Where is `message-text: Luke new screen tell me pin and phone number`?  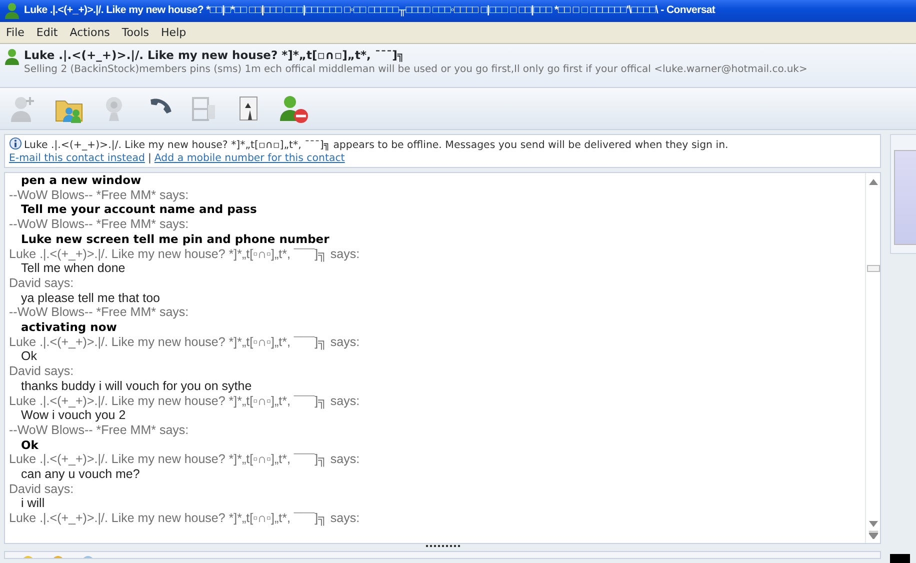
message-text: Luke new screen tell me pin and phone number is located at coordinates (175, 239).